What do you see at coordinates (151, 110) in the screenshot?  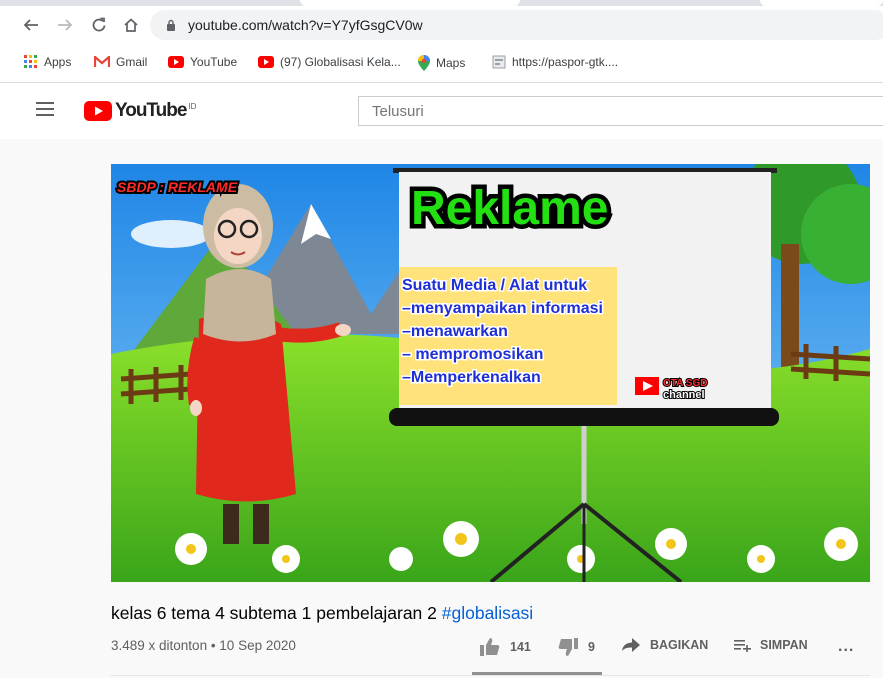 I see `logo-wordmark: YouTube` at bounding box center [151, 110].